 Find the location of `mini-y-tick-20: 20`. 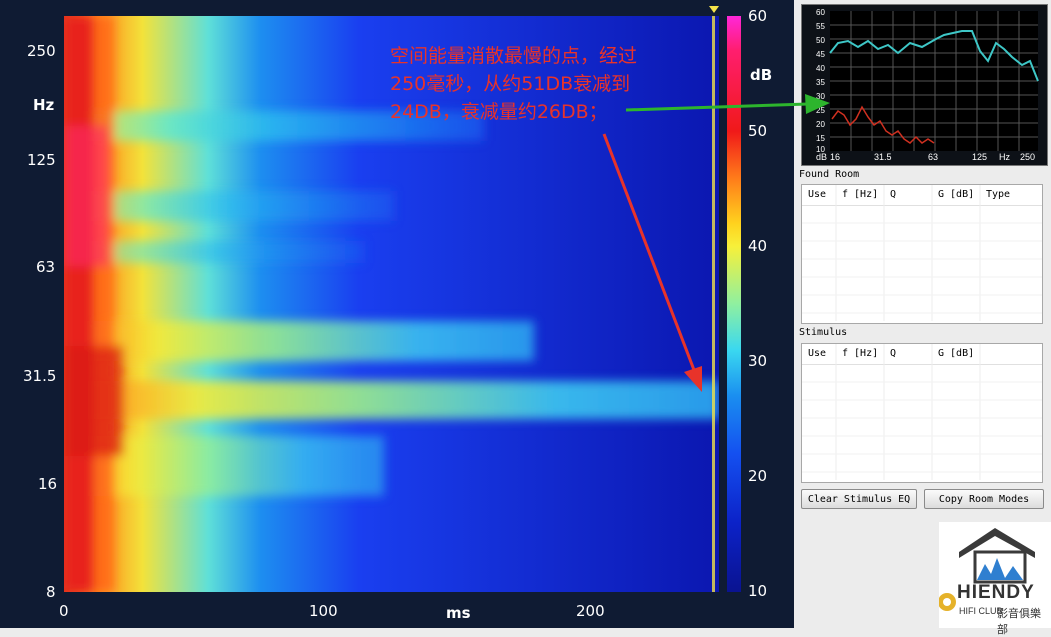

mini-y-tick-20: 20 is located at coordinates (820, 124).